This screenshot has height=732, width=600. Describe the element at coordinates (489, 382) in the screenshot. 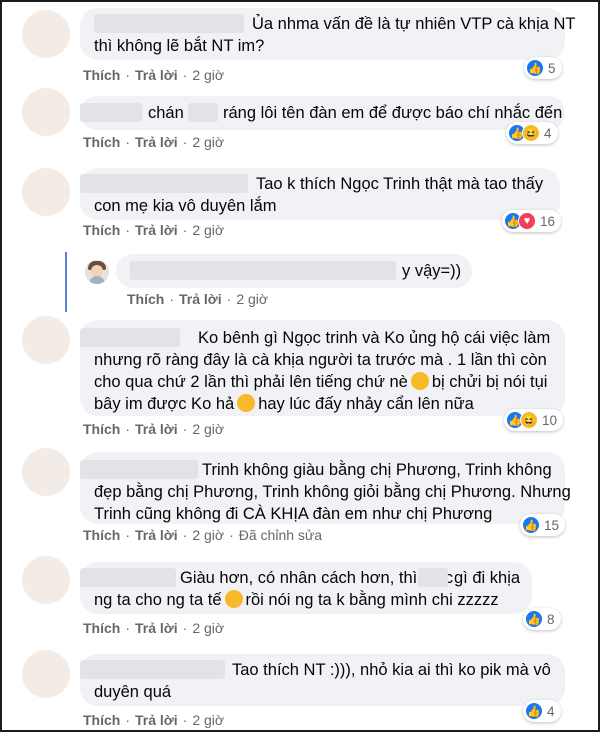

I see `comment-text: bị chửi bị nói tụi` at that location.